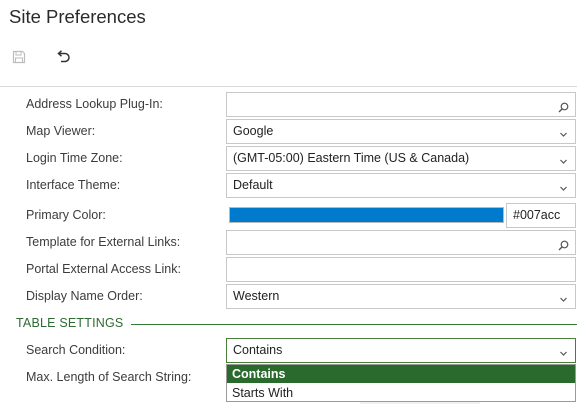  Describe the element at coordinates (109, 377) in the screenshot. I see `max-length-label: Max. Length of Search String:` at that location.